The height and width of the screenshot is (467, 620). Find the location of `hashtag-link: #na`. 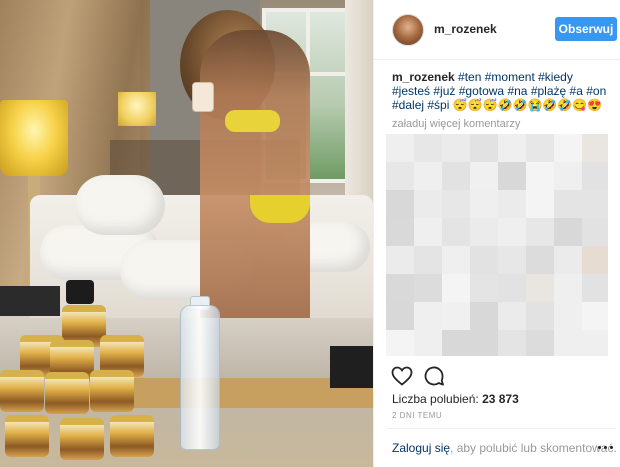

hashtag-link: #na is located at coordinates (517, 91).